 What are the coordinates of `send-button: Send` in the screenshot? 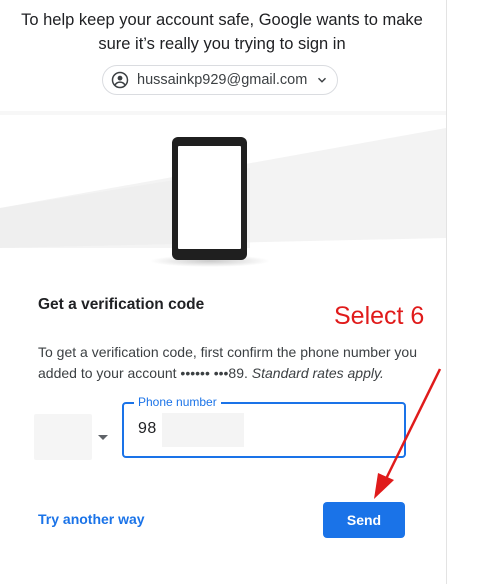 It's located at (364, 520).